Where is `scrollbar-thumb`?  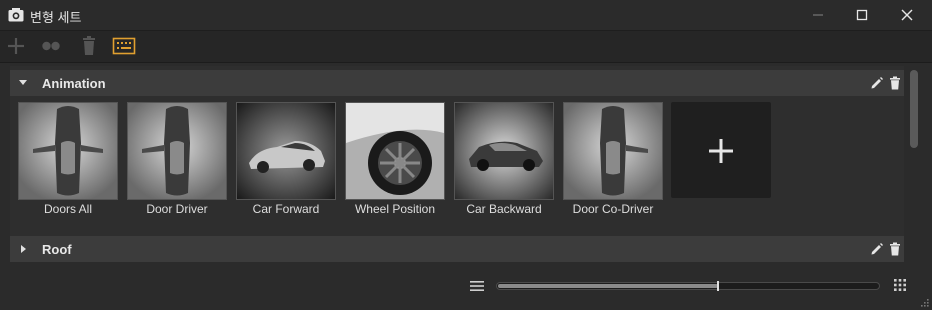
scrollbar-thumb is located at coordinates (914, 109).